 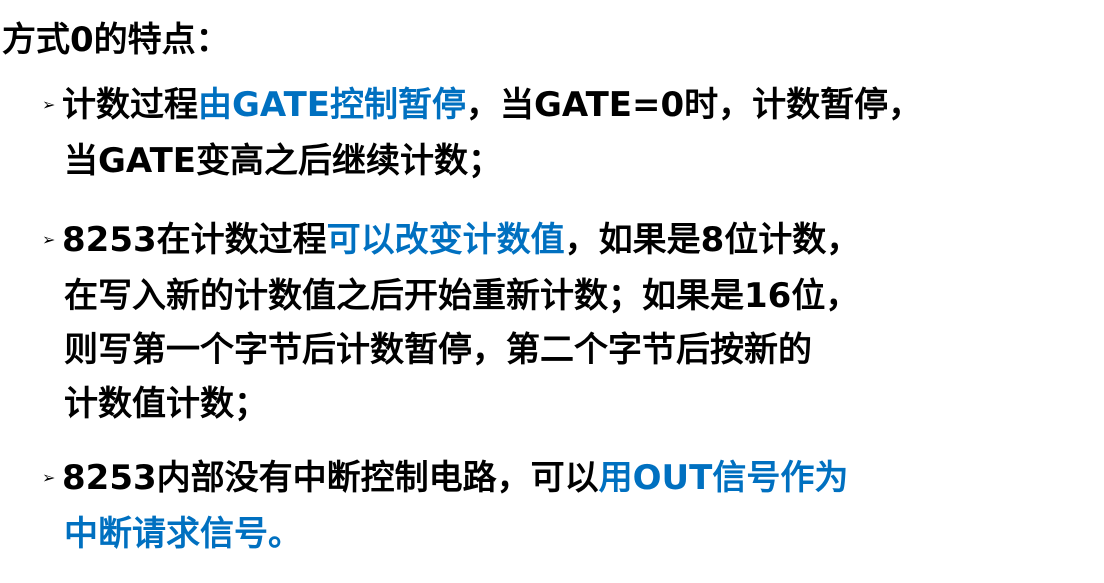 I want to click on highlight-text-run: 中断请求信号。, so click(x=183, y=533).